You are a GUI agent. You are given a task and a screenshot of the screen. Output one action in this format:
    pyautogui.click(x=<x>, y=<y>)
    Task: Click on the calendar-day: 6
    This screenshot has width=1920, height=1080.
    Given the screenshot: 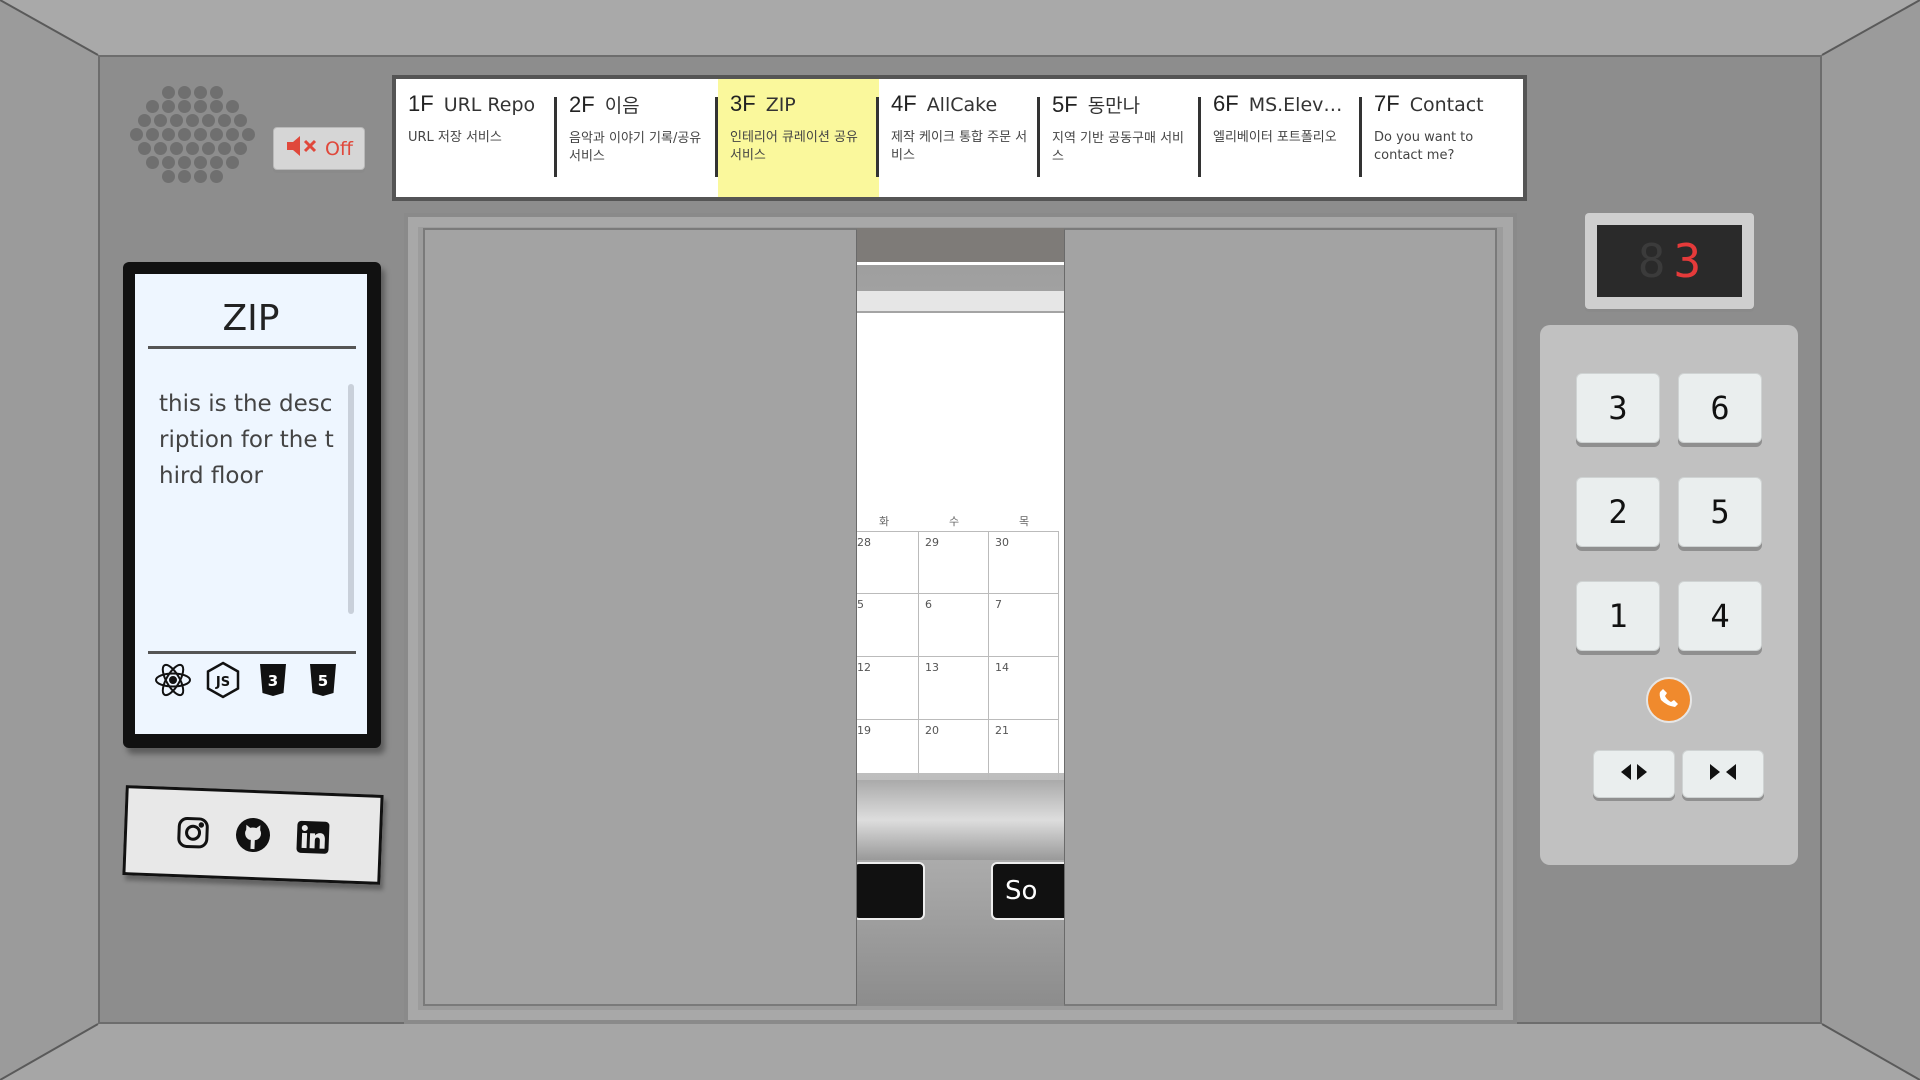 What is the action you would take?
    pyautogui.click(x=954, y=625)
    